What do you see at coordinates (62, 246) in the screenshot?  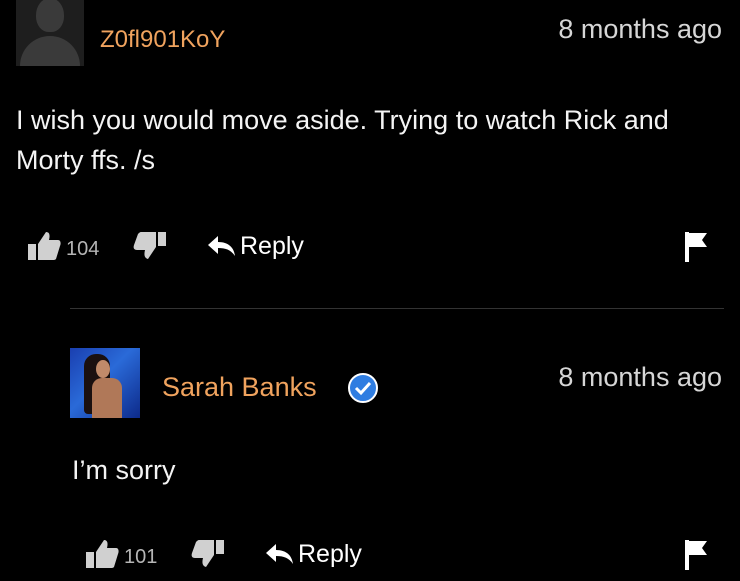 I see `like-button: 104` at bounding box center [62, 246].